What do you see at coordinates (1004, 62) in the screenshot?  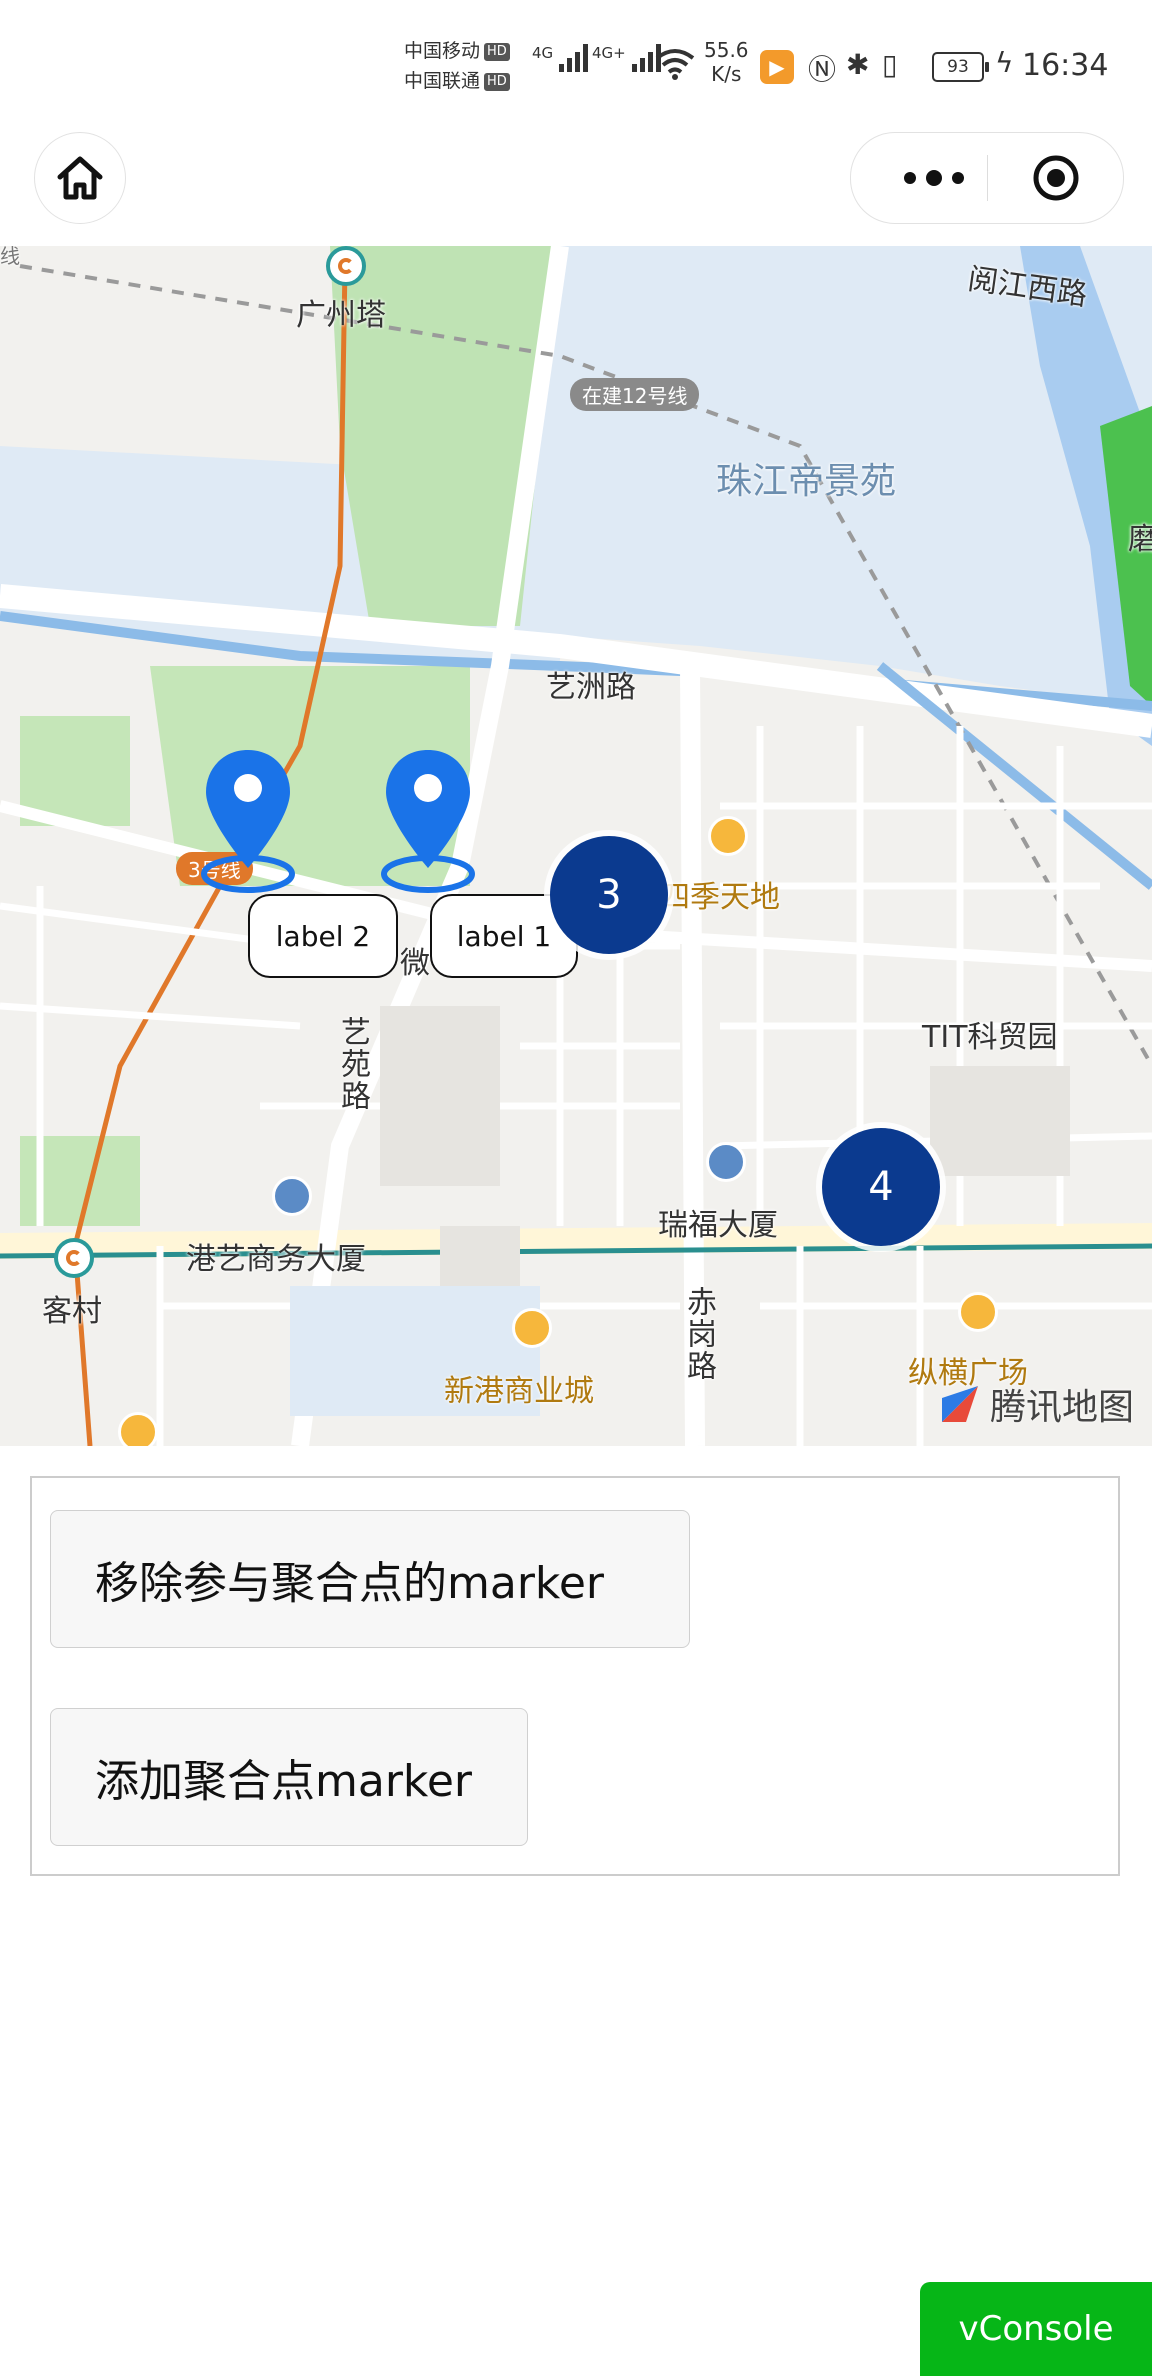 I see `charging-icon: ϟ` at bounding box center [1004, 62].